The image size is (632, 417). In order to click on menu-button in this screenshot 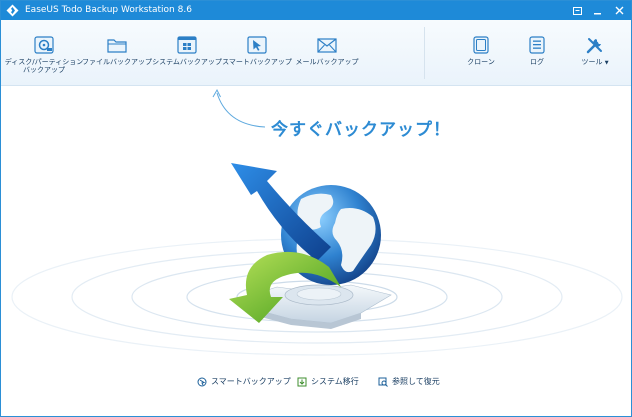, I will do `click(577, 10)`.